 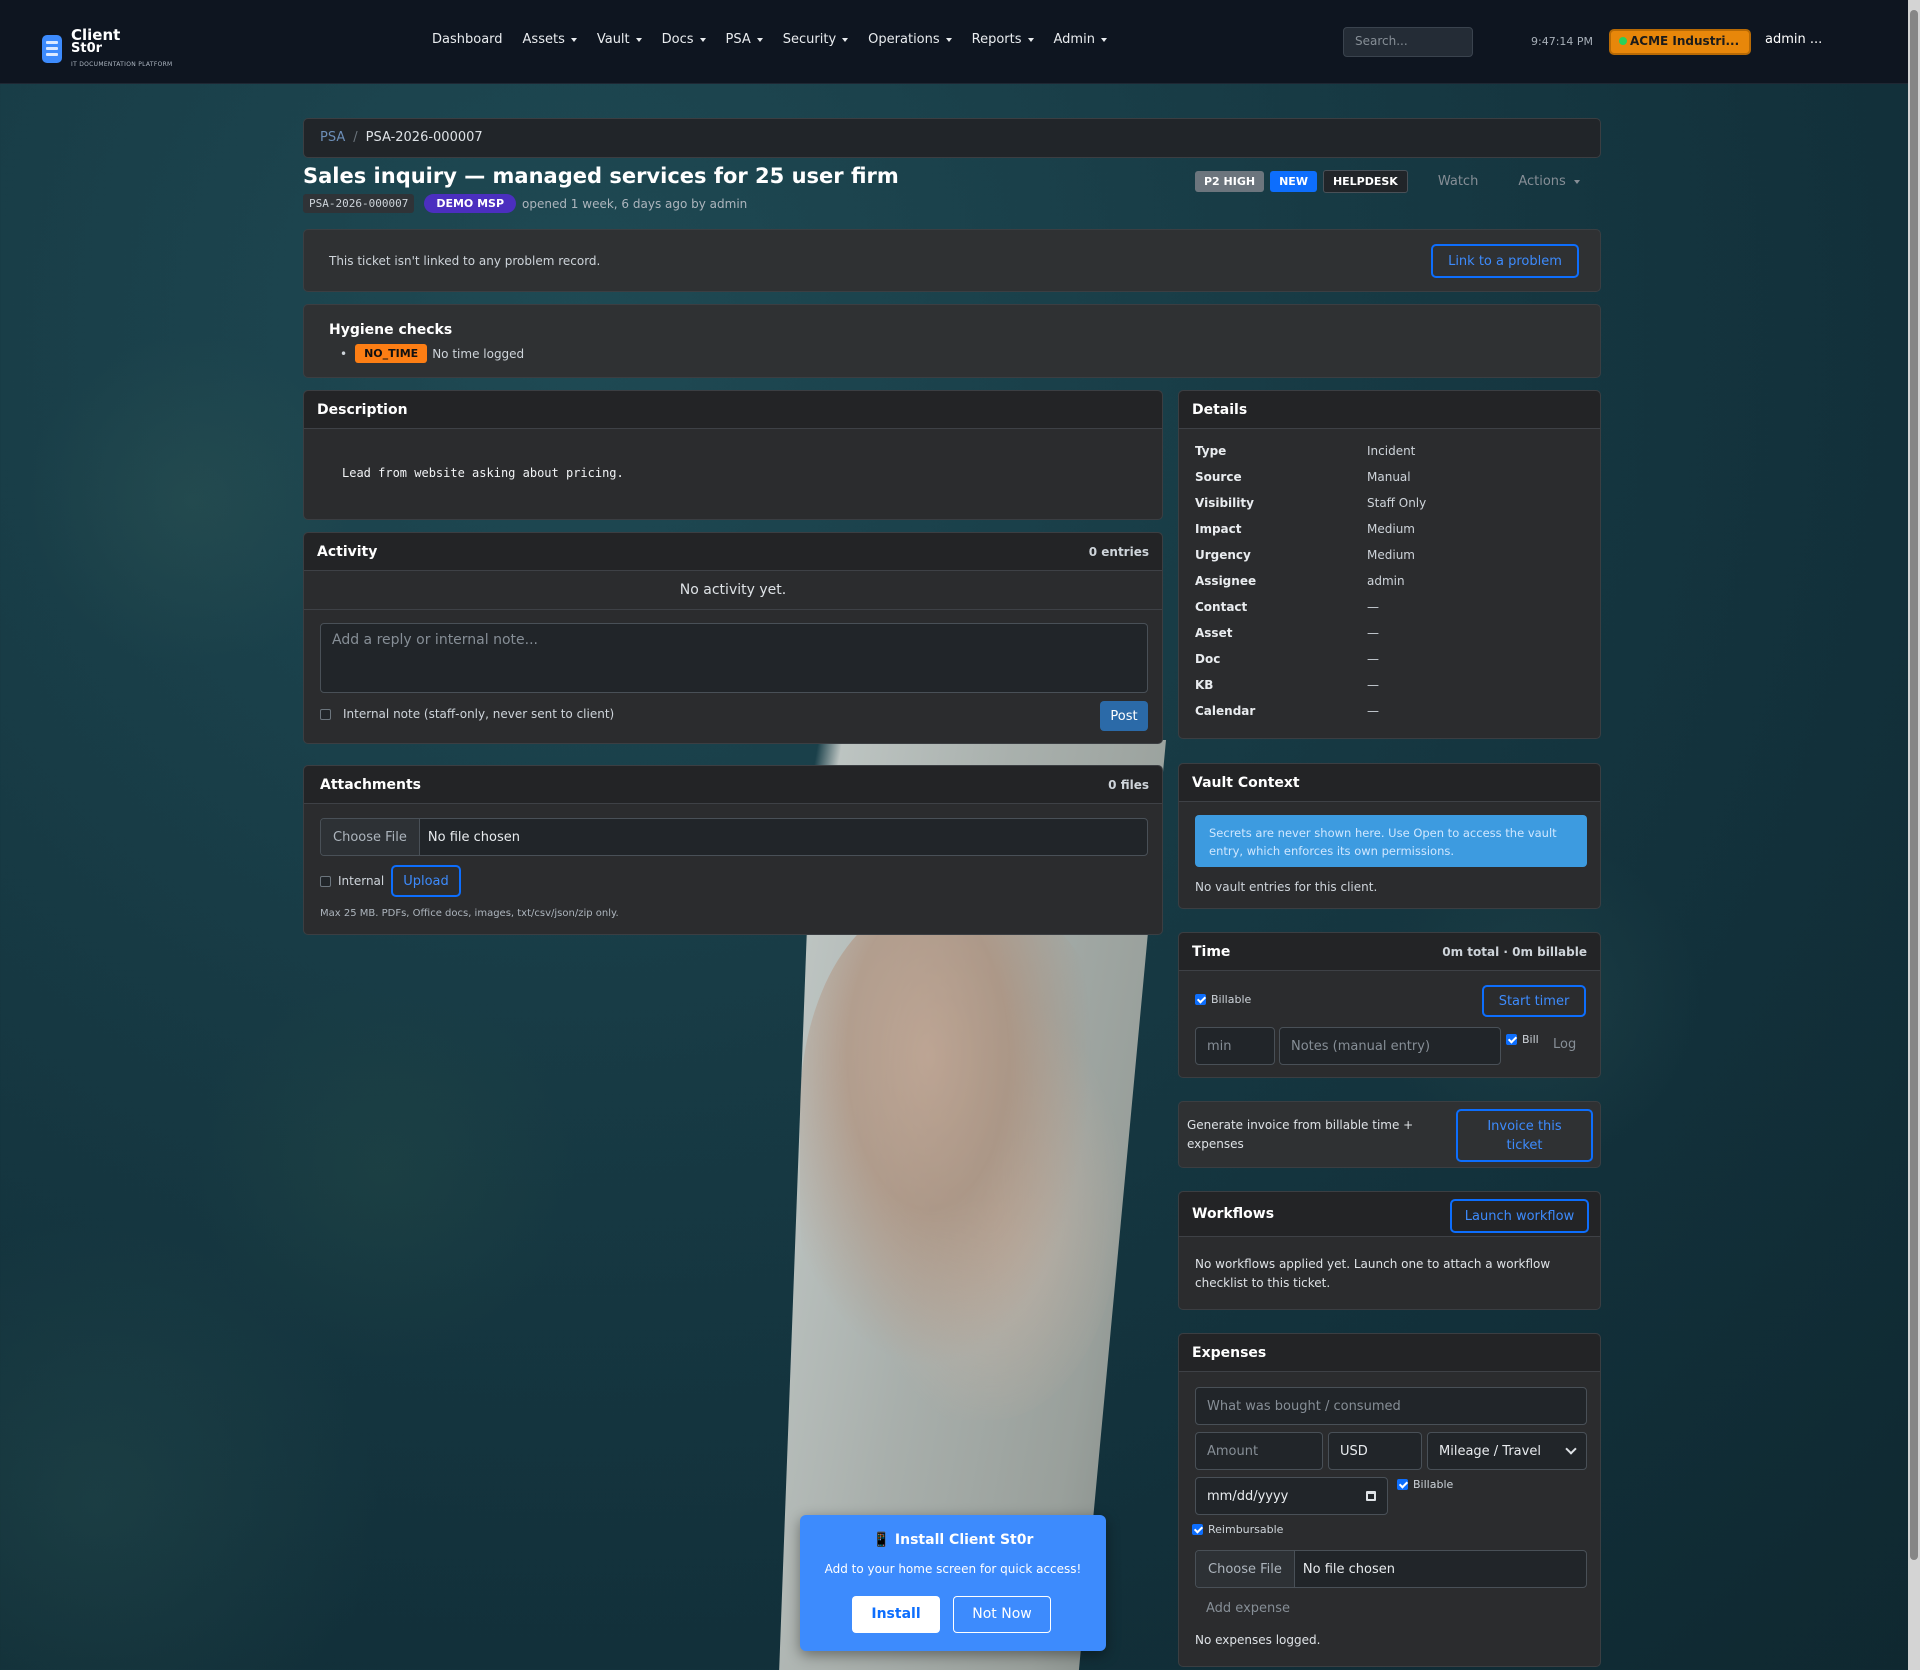 What do you see at coordinates (1914, 785) in the screenshot?
I see `scrollbar-thumb` at bounding box center [1914, 785].